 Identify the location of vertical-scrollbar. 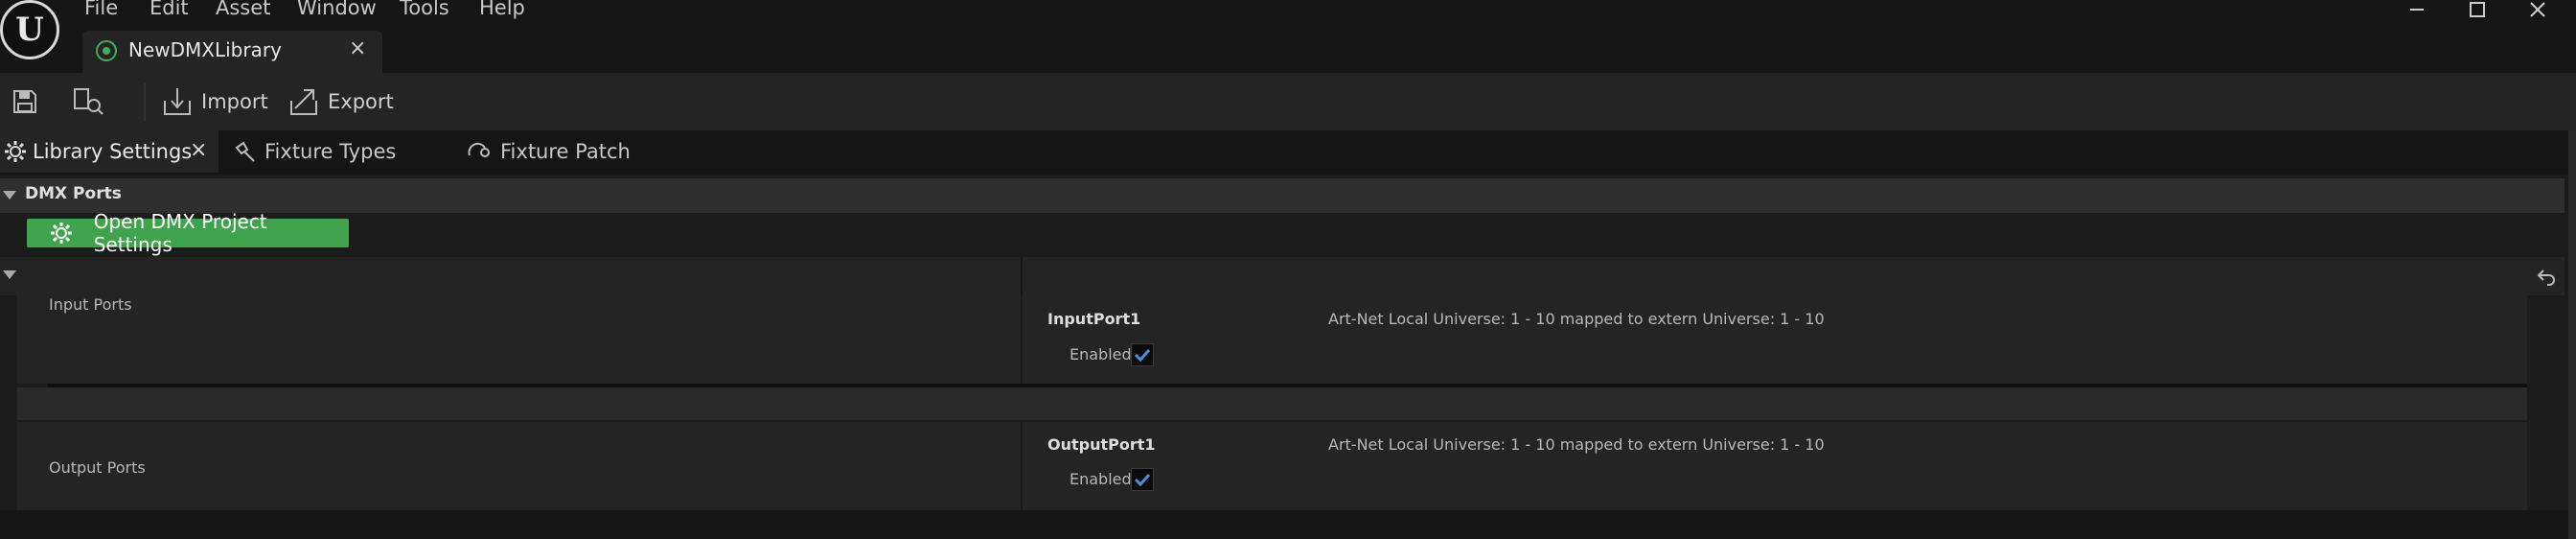
(2572, 334).